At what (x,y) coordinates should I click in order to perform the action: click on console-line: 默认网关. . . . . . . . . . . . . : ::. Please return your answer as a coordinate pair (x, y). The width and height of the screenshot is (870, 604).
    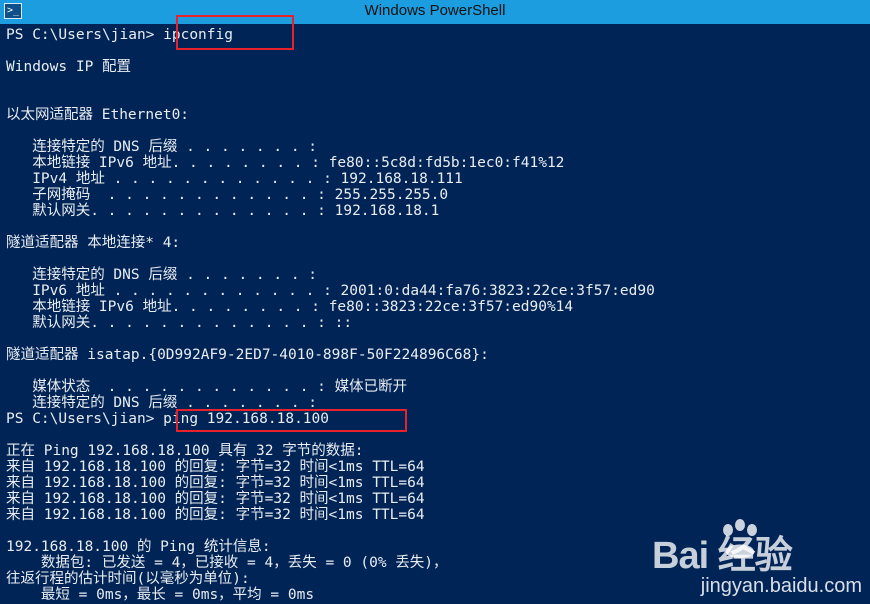
    Looking at the image, I should click on (179, 323).